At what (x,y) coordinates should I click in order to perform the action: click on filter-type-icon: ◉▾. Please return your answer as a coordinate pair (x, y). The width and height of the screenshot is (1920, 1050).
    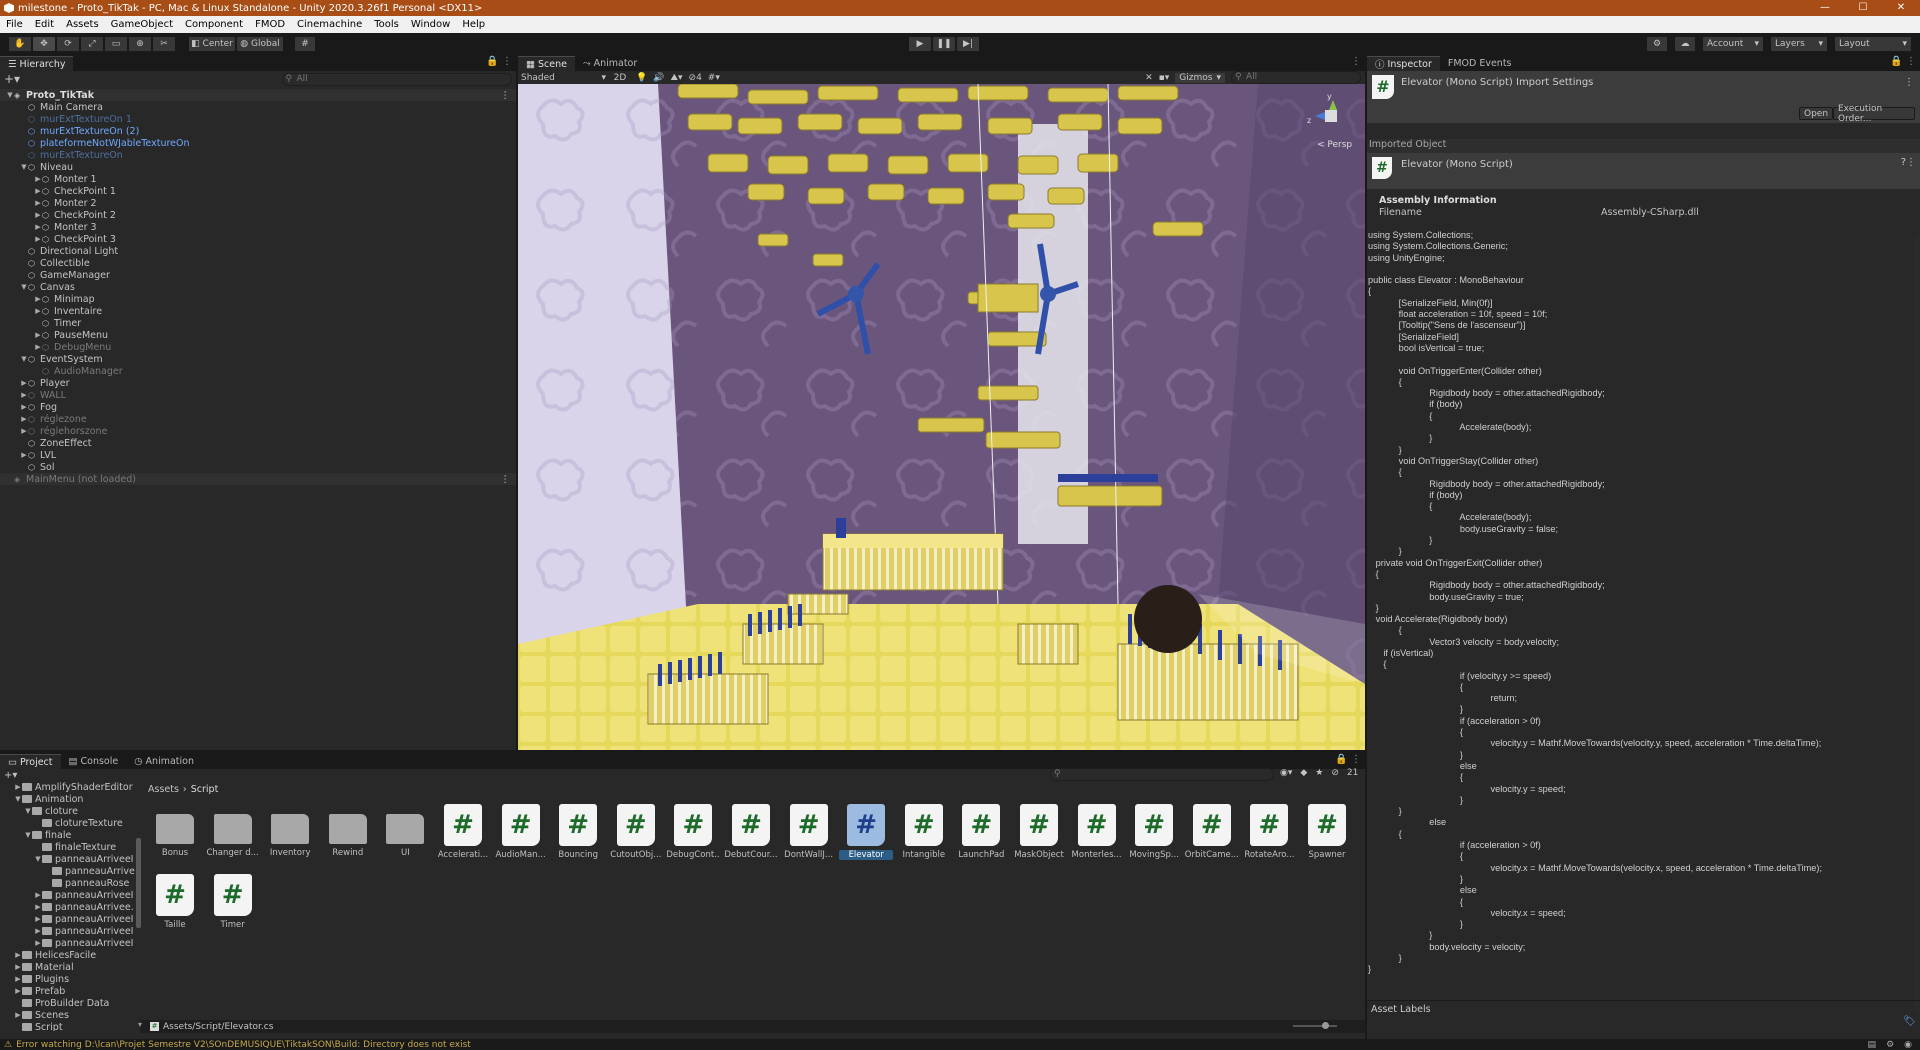
    Looking at the image, I should click on (1286, 773).